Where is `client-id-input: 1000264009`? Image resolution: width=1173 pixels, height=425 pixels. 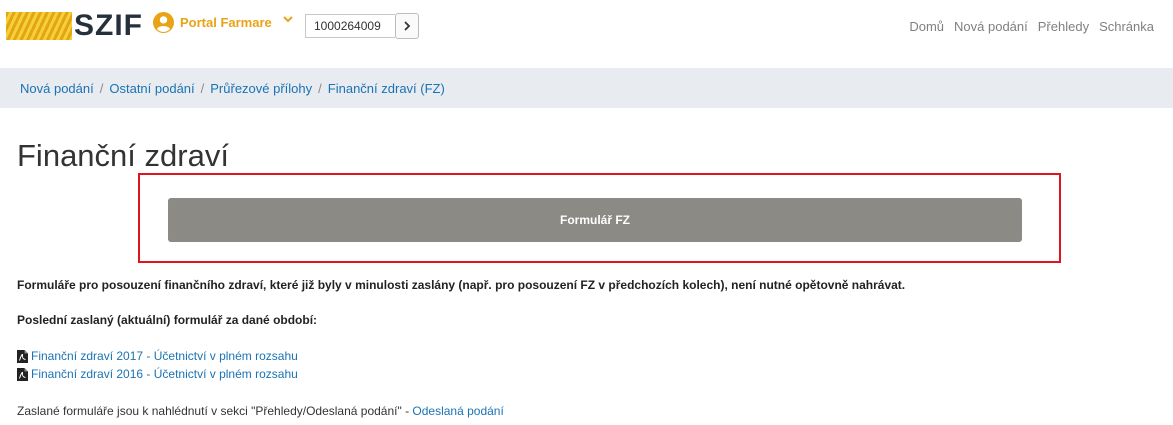
client-id-input: 1000264009 is located at coordinates (350, 26).